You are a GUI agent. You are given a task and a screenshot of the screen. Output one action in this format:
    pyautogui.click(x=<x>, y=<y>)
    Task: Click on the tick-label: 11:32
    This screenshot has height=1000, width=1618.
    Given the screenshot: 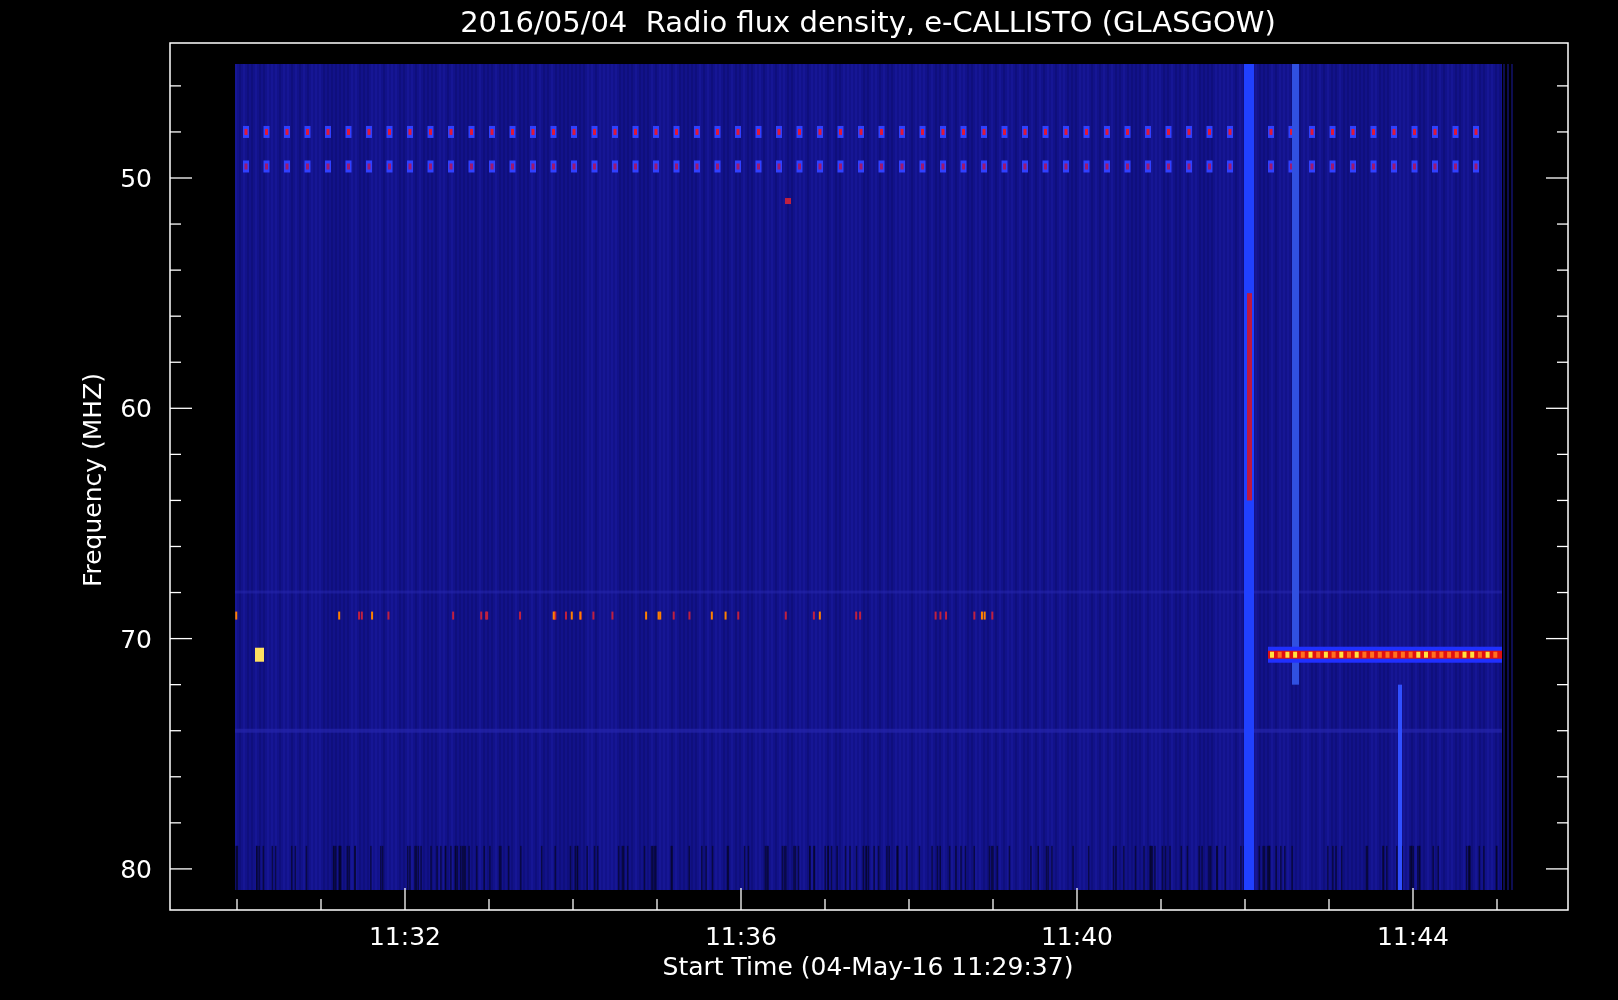 What is the action you would take?
    pyautogui.click(x=405, y=936)
    